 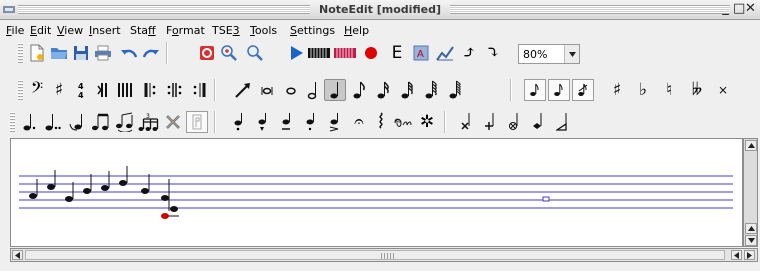 I want to click on undo-icon, so click(x=129, y=53).